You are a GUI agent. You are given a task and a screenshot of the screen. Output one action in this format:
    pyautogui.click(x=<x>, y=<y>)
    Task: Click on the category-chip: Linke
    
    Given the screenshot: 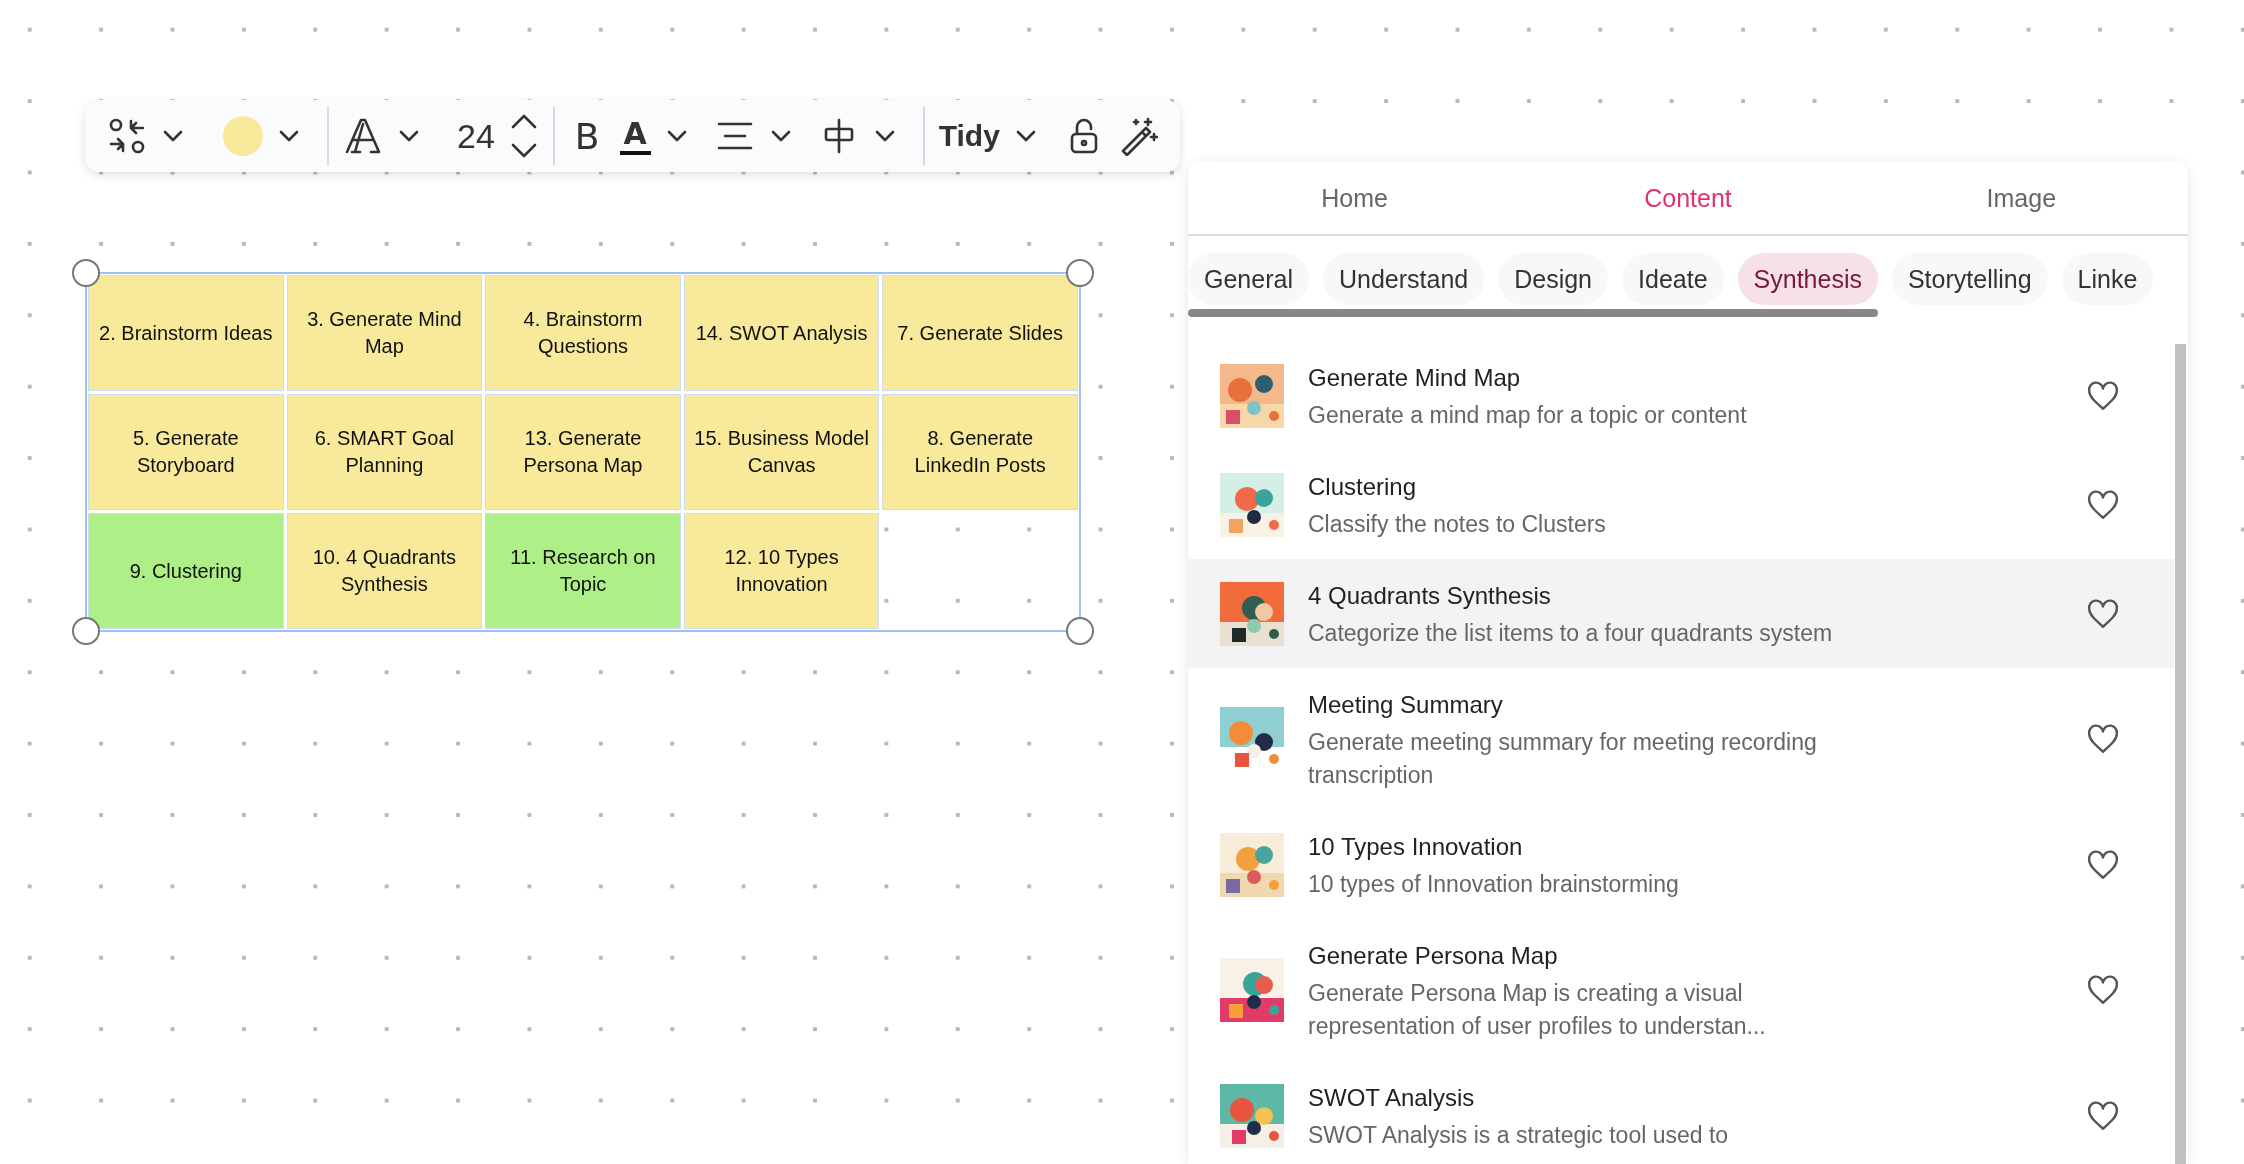 What is the action you would take?
    pyautogui.click(x=2107, y=279)
    